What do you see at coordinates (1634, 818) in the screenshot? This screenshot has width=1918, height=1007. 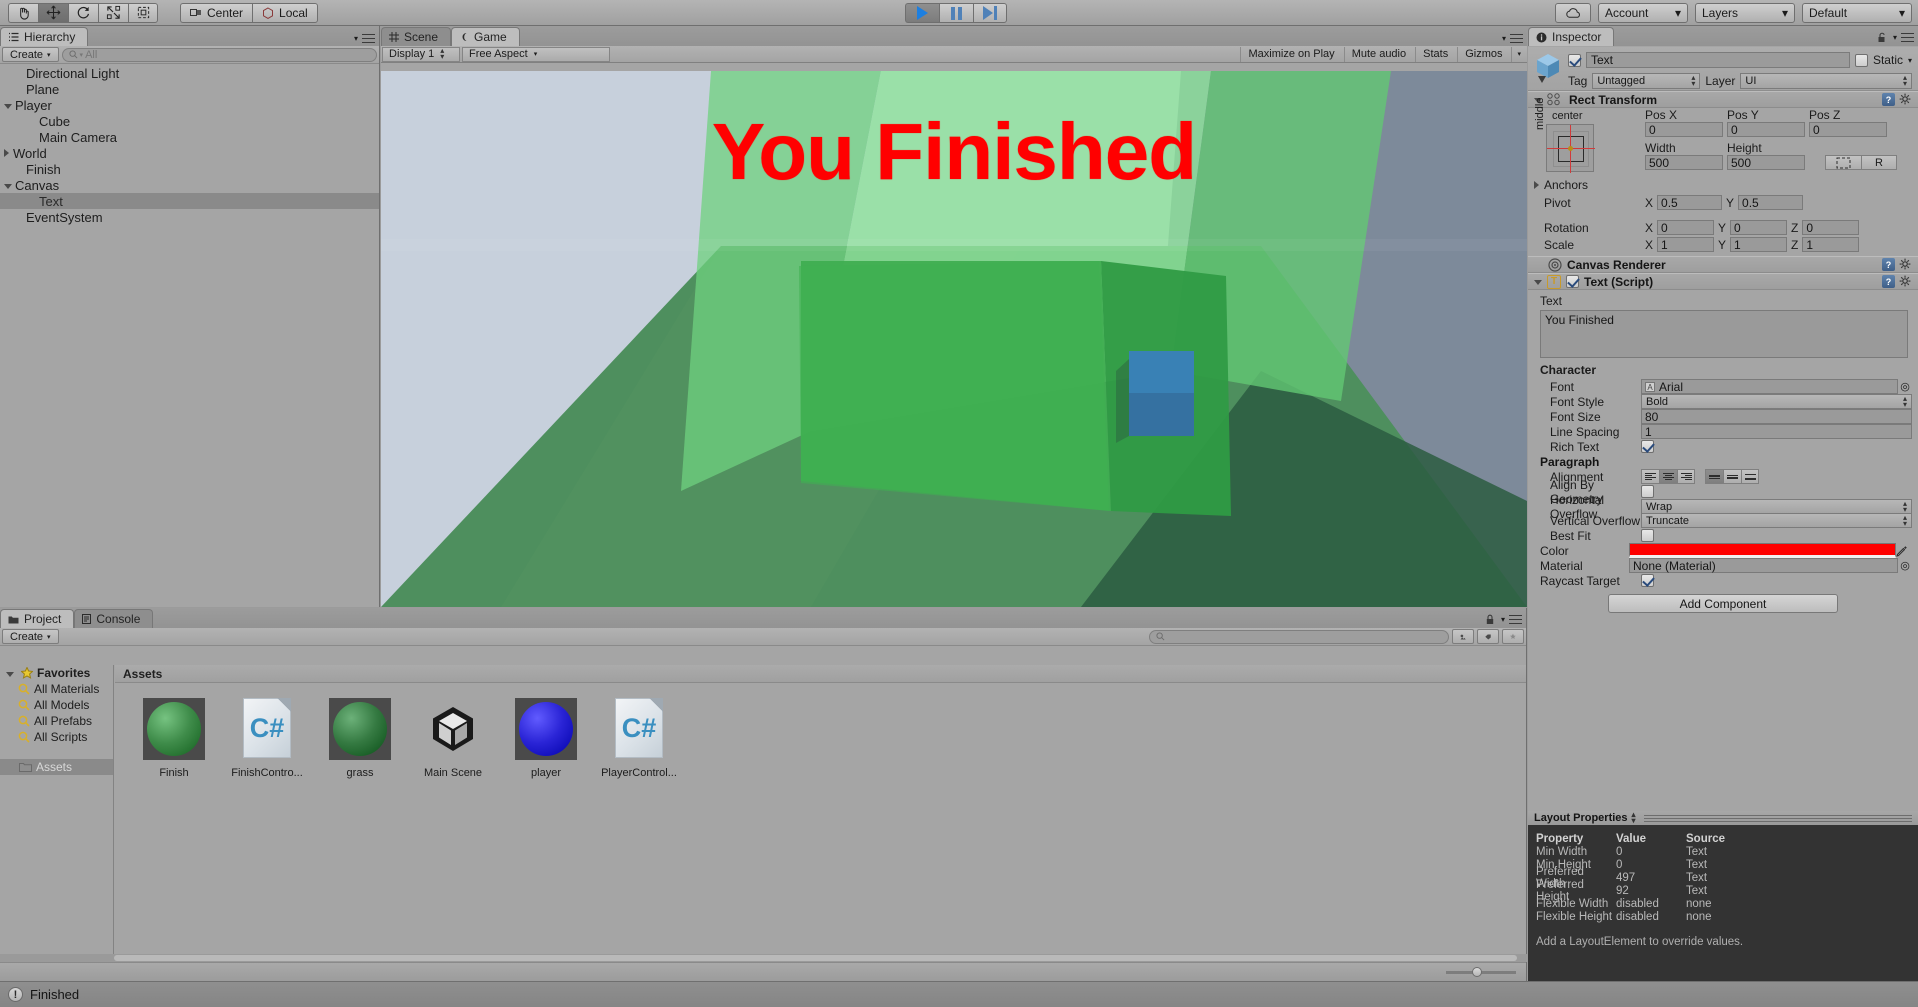 I see `layout-properties-toggle: ▴ ▾` at bounding box center [1634, 818].